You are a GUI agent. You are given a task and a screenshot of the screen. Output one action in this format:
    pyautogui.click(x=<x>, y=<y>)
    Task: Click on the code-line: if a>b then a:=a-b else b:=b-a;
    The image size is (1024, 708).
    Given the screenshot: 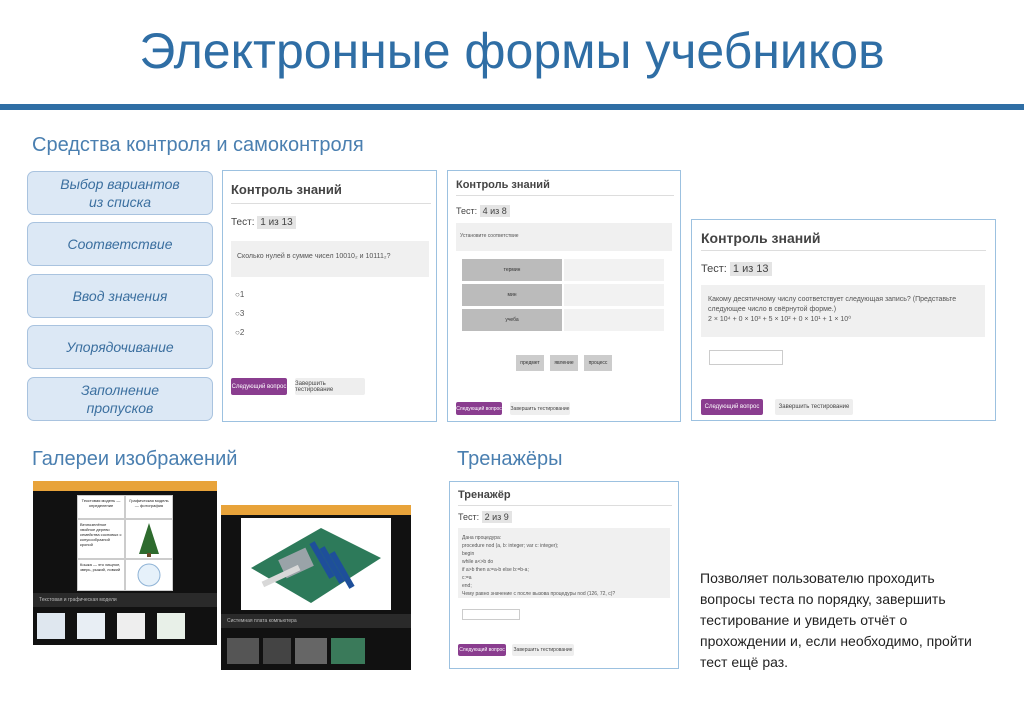 What is the action you would take?
    pyautogui.click(x=495, y=570)
    